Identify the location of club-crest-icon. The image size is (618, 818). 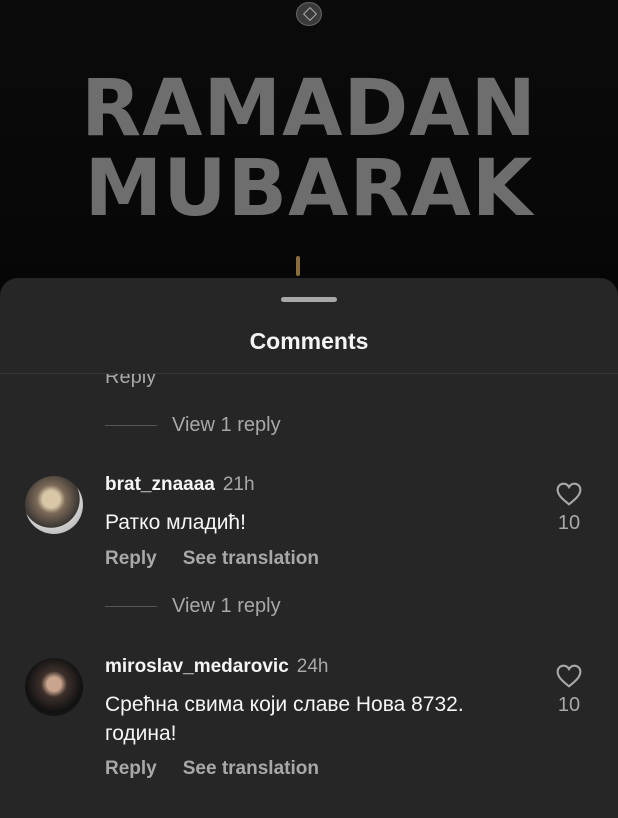
(309, 14).